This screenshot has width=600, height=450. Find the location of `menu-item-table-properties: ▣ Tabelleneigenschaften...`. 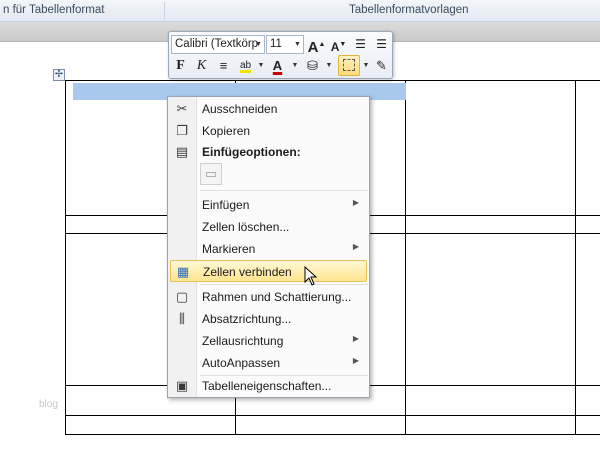

menu-item-table-properties: ▣ Tabelleneigenschaften... is located at coordinates (268, 386).